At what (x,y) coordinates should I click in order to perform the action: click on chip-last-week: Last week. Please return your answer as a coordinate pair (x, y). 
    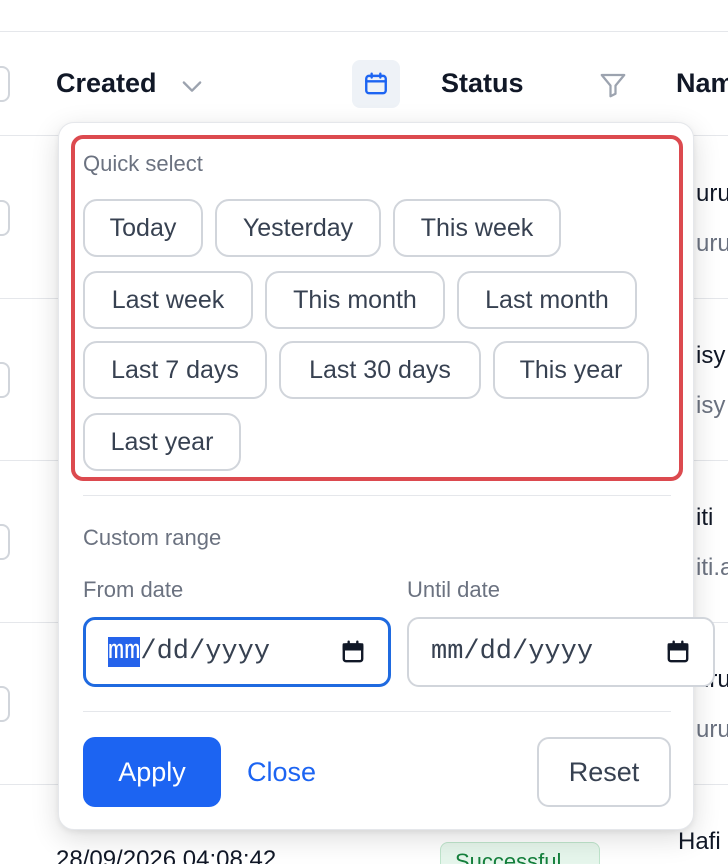
    Looking at the image, I should click on (168, 300).